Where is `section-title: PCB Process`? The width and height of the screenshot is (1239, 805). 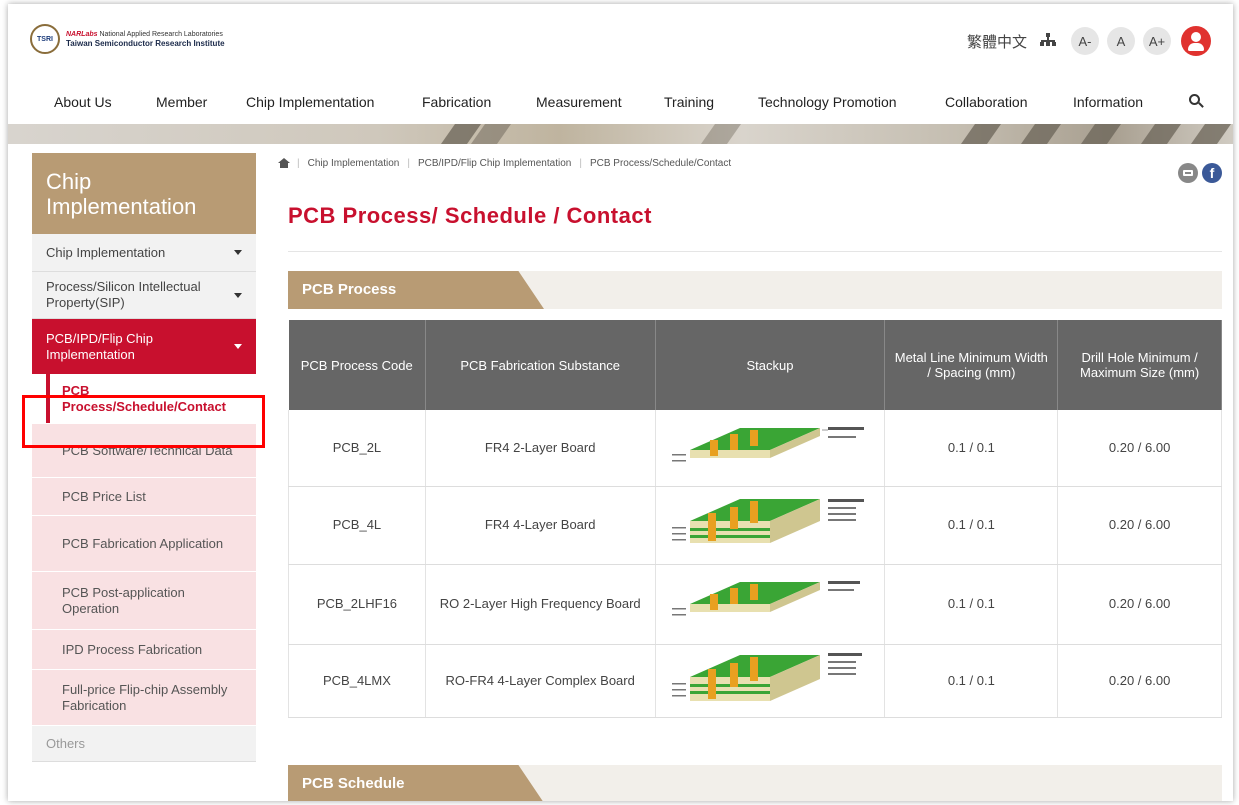 section-title: PCB Process is located at coordinates (416, 290).